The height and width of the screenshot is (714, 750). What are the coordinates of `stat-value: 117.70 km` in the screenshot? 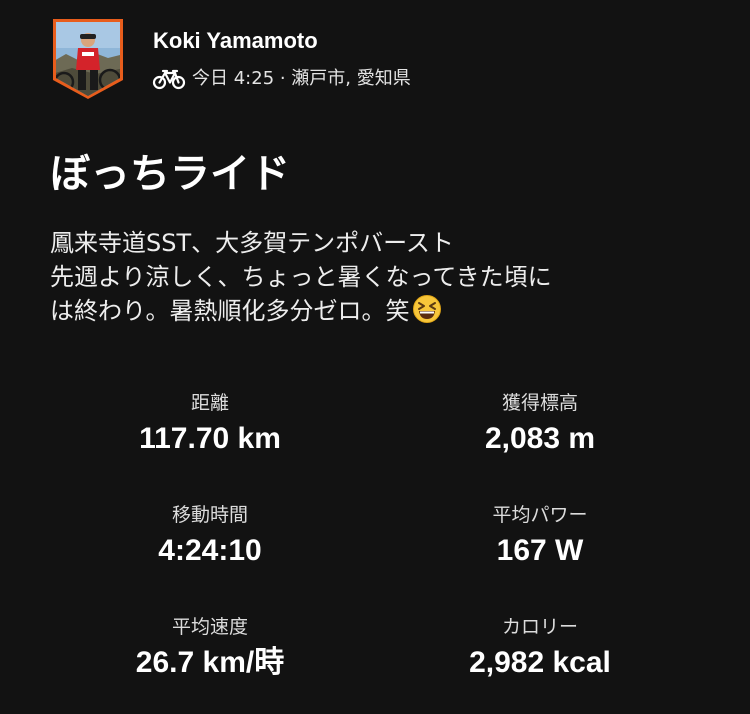 It's located at (210, 438).